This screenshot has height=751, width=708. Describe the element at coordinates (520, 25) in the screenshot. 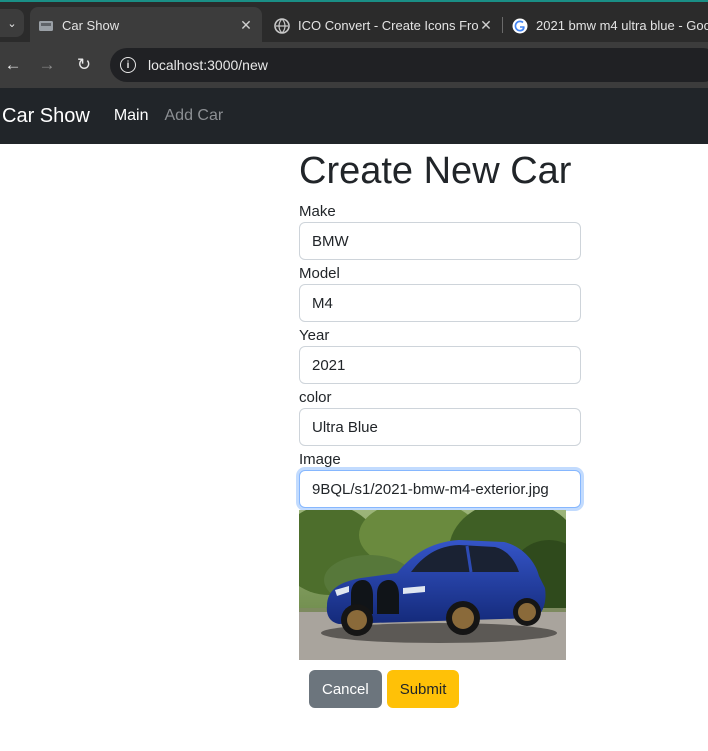

I see `google-favicon-icon` at that location.